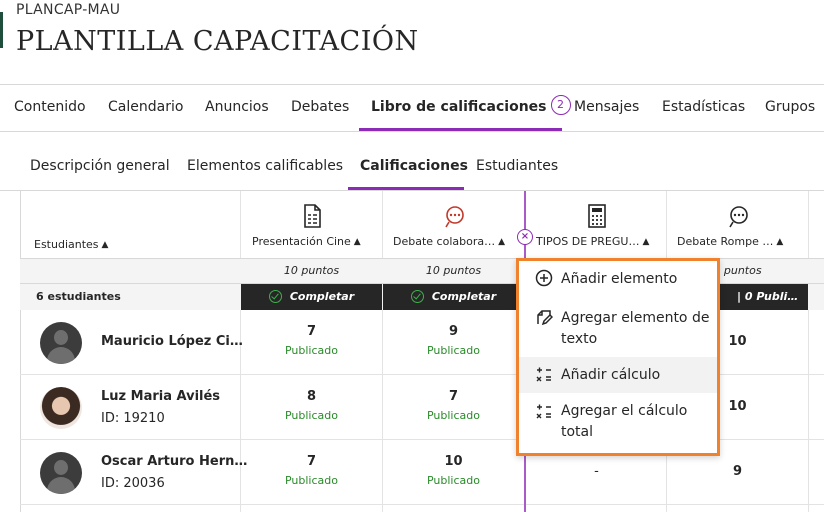 This screenshot has width=824, height=512. I want to click on text-item-icon, so click(545, 318).